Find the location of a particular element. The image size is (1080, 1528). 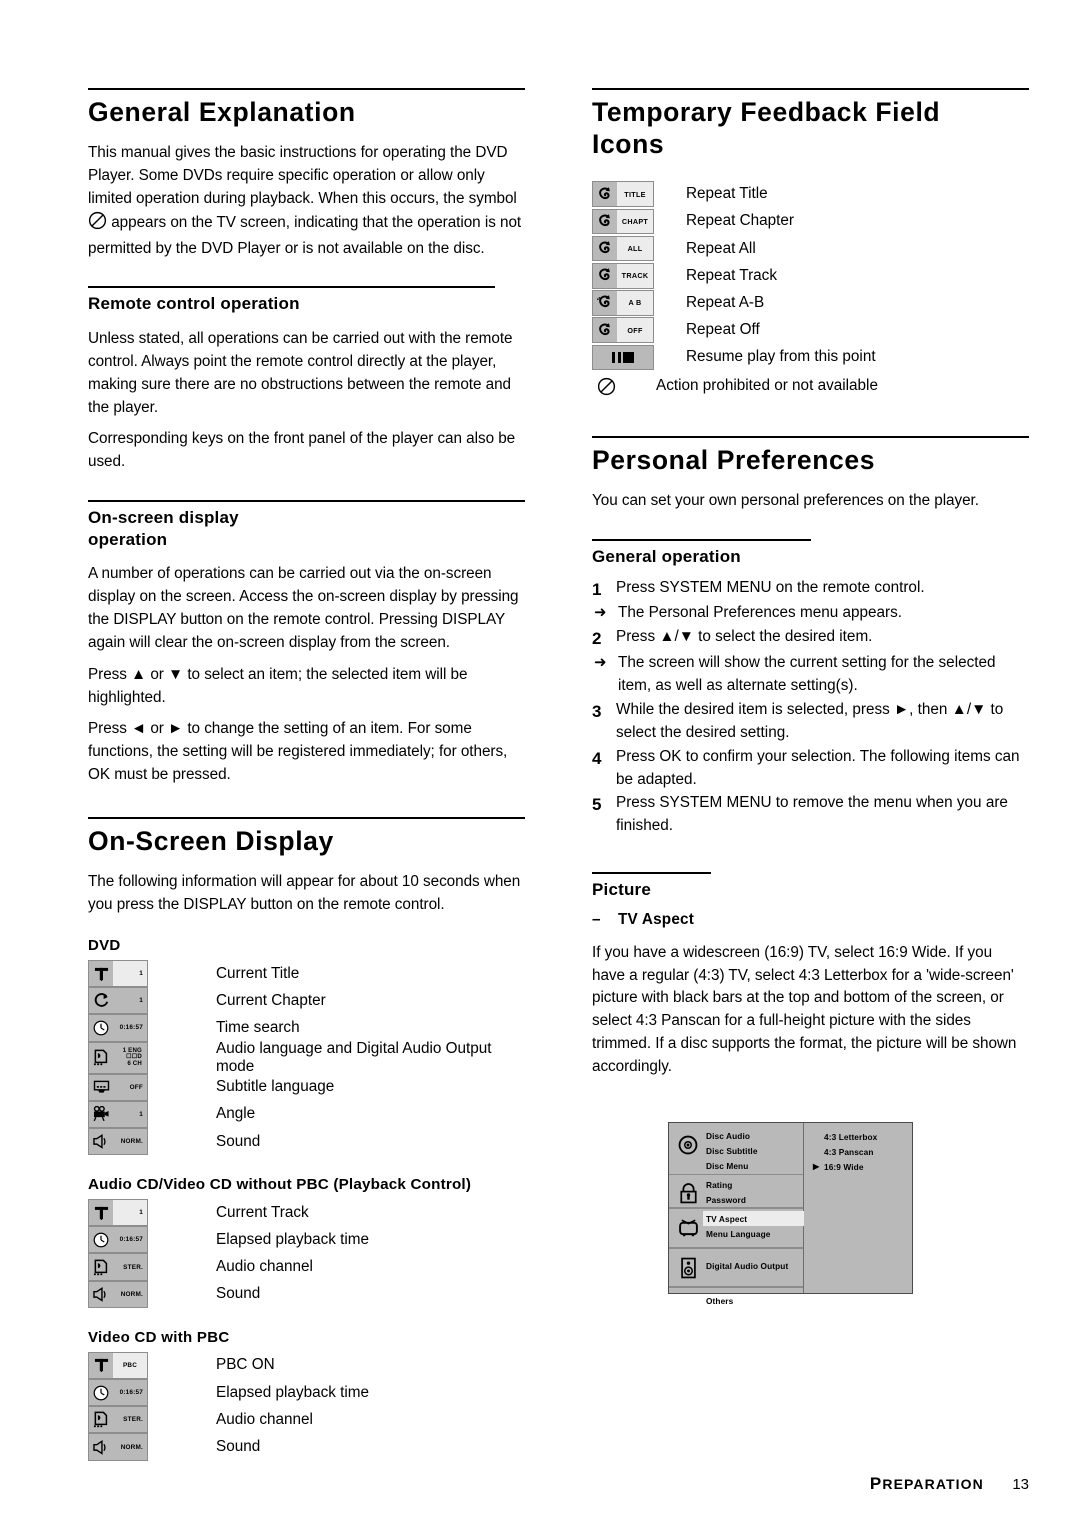

osd-chip-value: STER. is located at coordinates (133, 1267).